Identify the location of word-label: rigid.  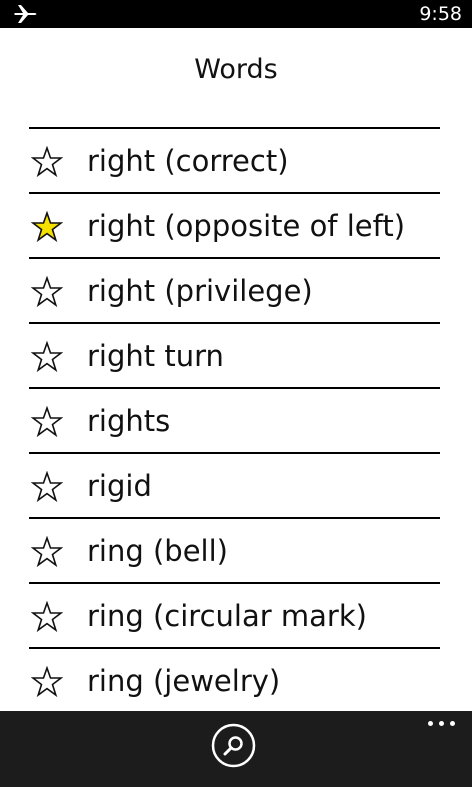
(119, 486).